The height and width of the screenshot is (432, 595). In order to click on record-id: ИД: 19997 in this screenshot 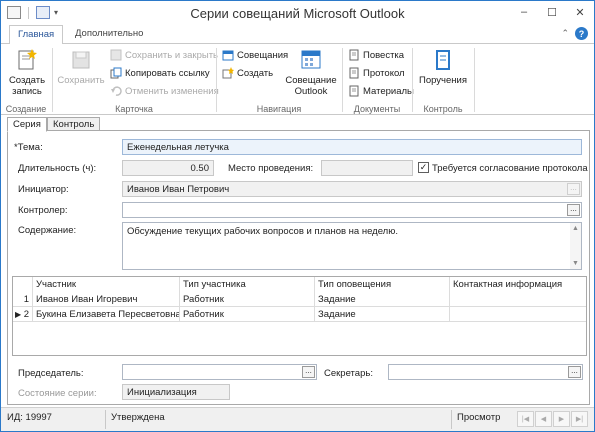, I will do `click(29, 417)`.